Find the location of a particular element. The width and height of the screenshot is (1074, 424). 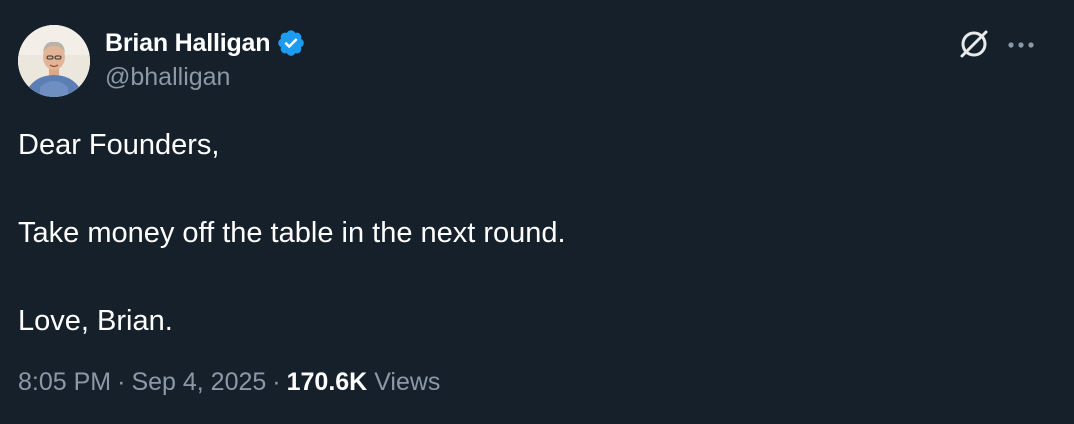

grok-button is located at coordinates (974, 46).